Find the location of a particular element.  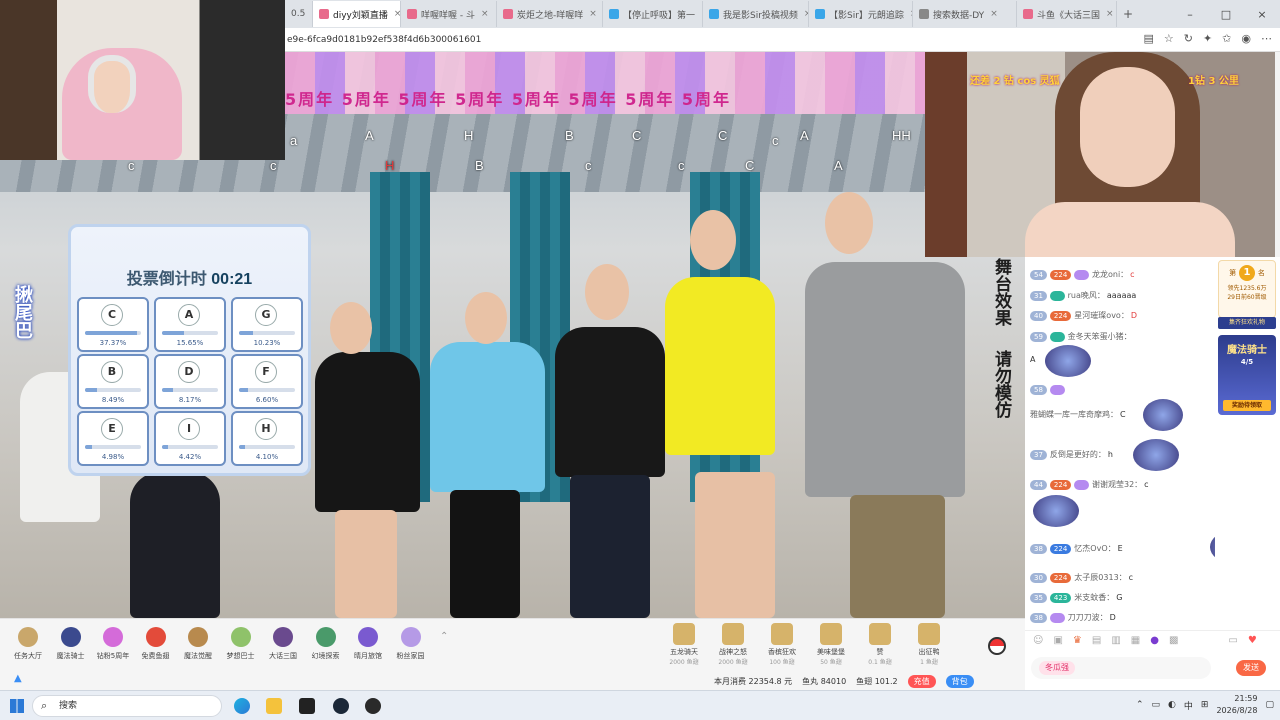

clock: 21:59 2026/8/28 is located at coordinates (1236, 705).